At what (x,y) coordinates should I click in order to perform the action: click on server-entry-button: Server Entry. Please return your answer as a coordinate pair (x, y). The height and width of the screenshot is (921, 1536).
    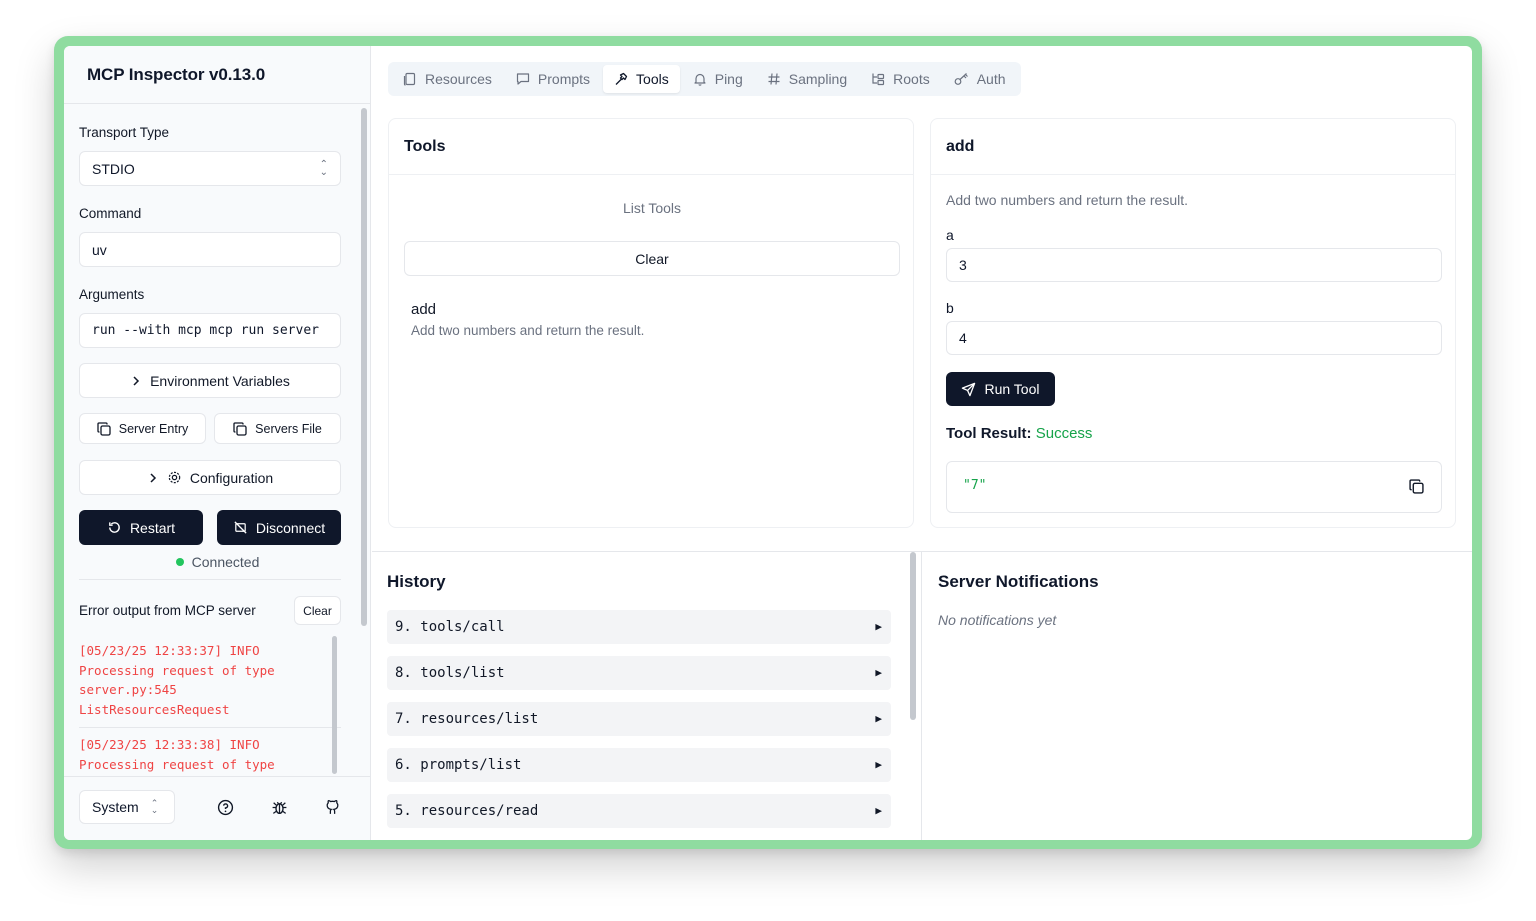
    Looking at the image, I should click on (142, 428).